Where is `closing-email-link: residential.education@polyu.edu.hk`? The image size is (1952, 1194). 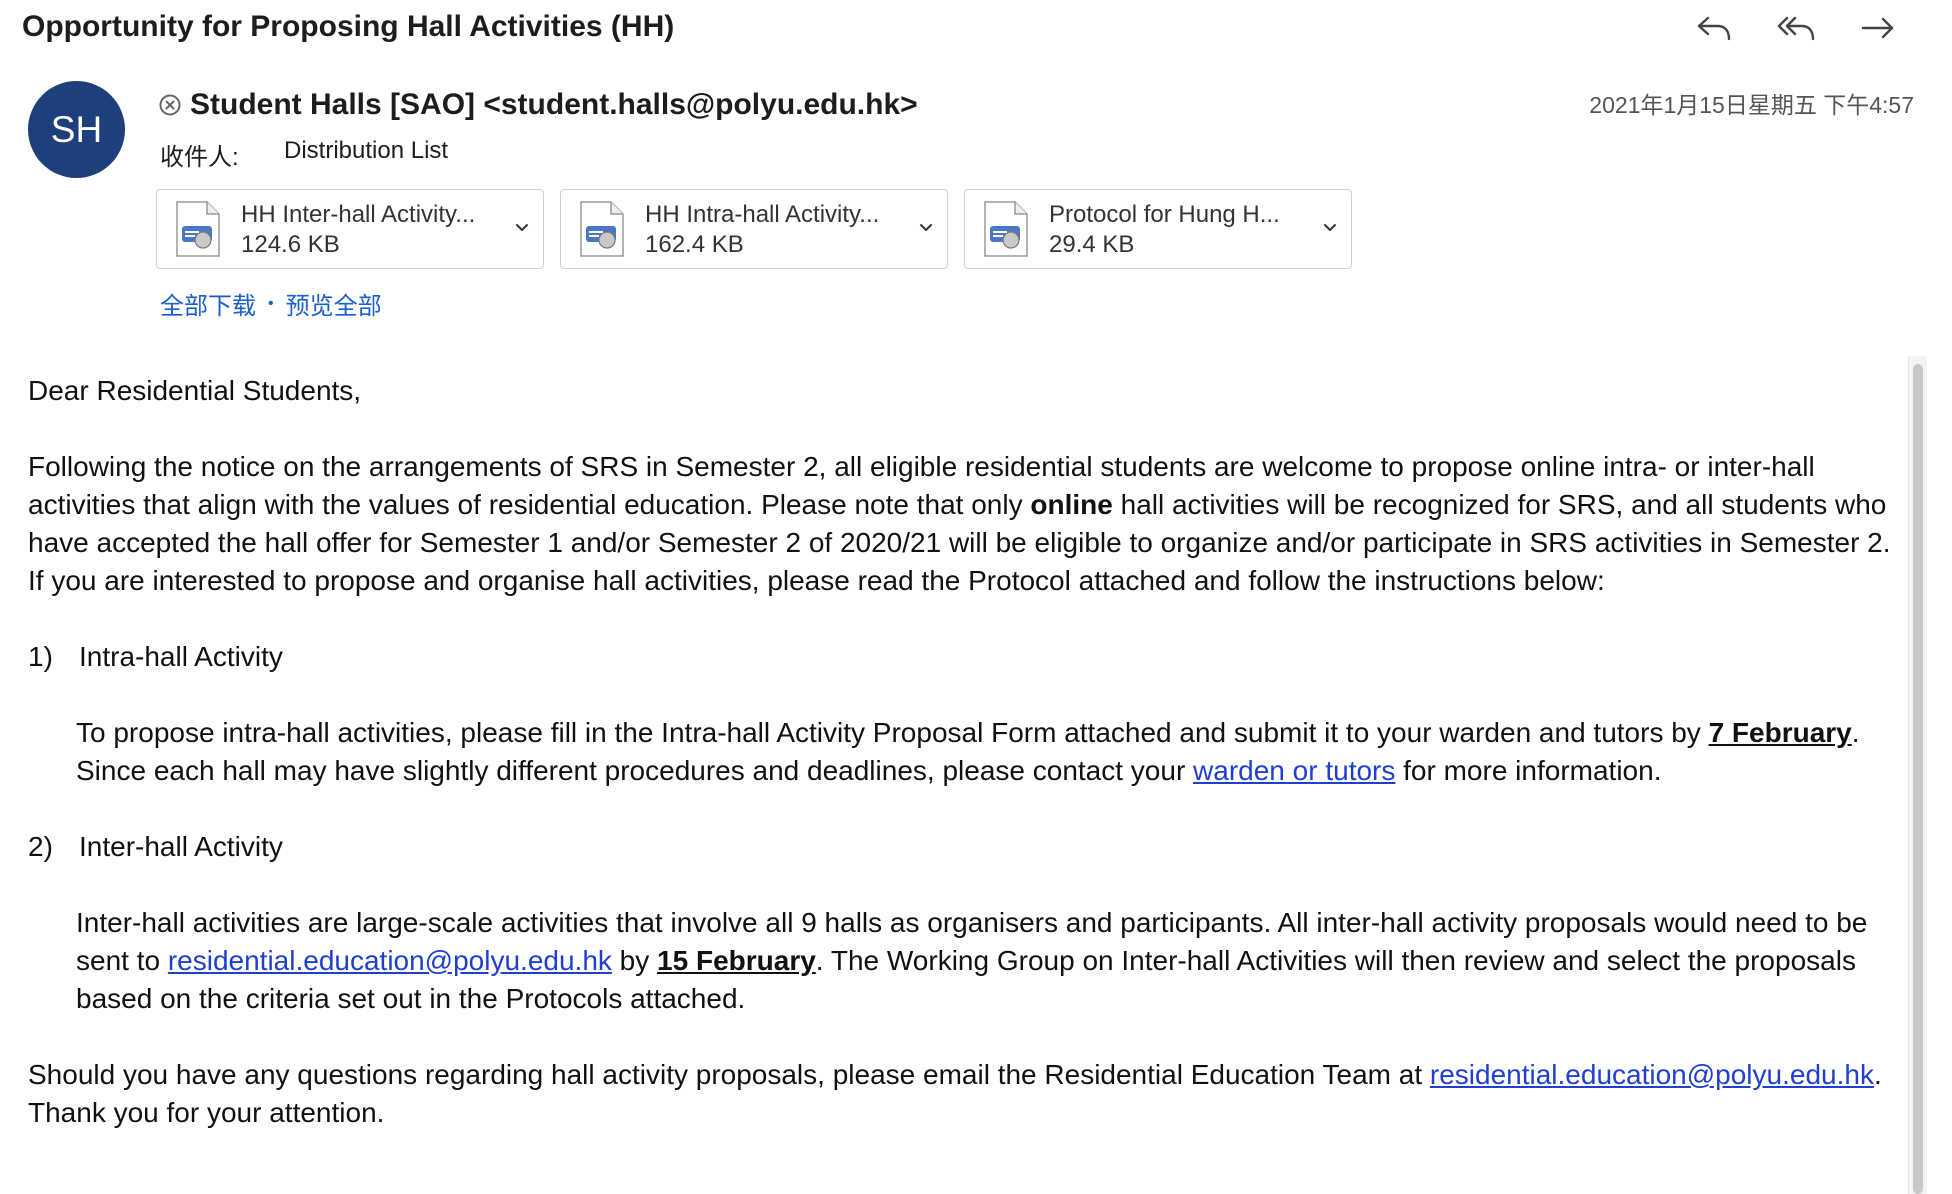
closing-email-link: residential.education@polyu.edu.hk is located at coordinates (1652, 1074).